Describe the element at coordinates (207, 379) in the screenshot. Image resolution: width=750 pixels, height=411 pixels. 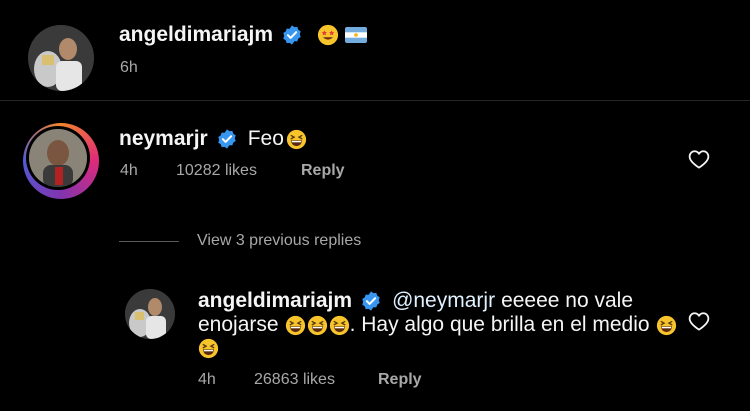
I see `reply-time: 4h` at that location.